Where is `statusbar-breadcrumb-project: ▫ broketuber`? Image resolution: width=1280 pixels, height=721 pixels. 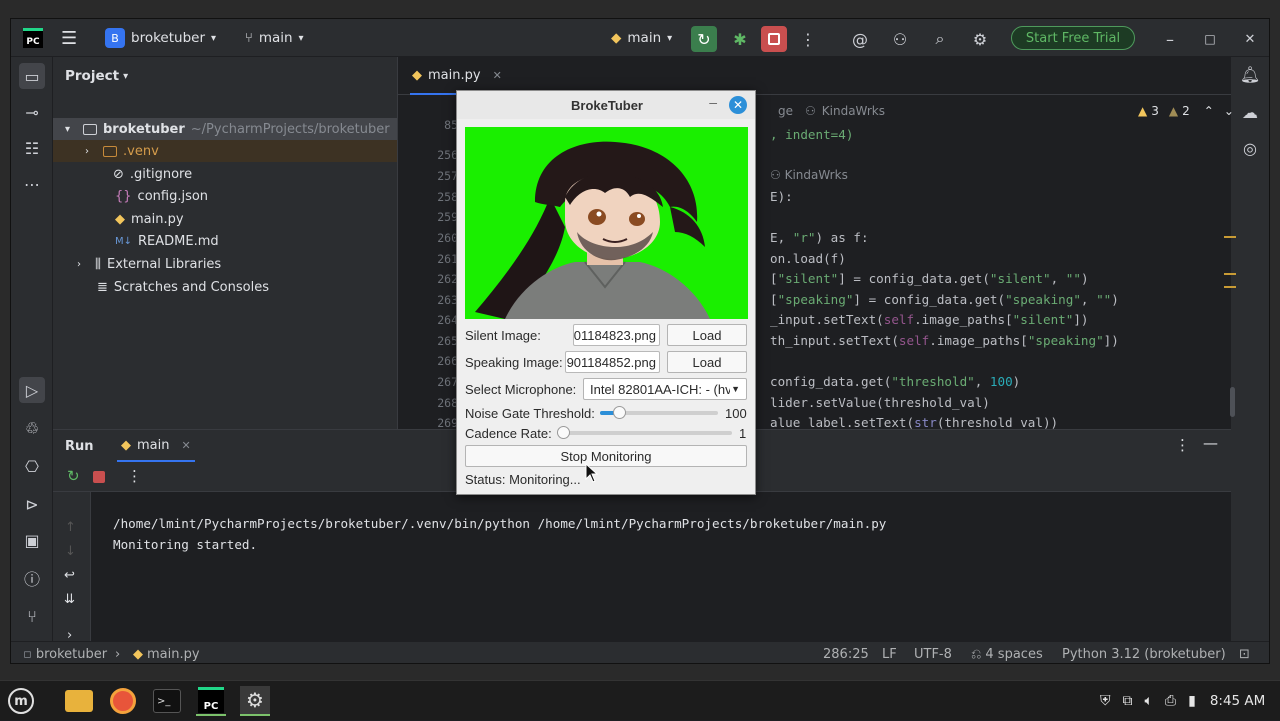
statusbar-breadcrumb-project: ▫ broketuber is located at coordinates (65, 652).